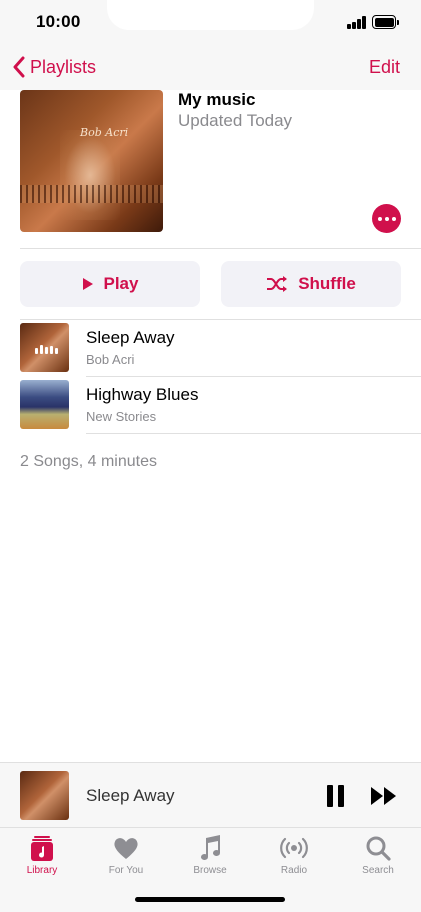  What do you see at coordinates (386, 218) in the screenshot?
I see `more-options-button` at bounding box center [386, 218].